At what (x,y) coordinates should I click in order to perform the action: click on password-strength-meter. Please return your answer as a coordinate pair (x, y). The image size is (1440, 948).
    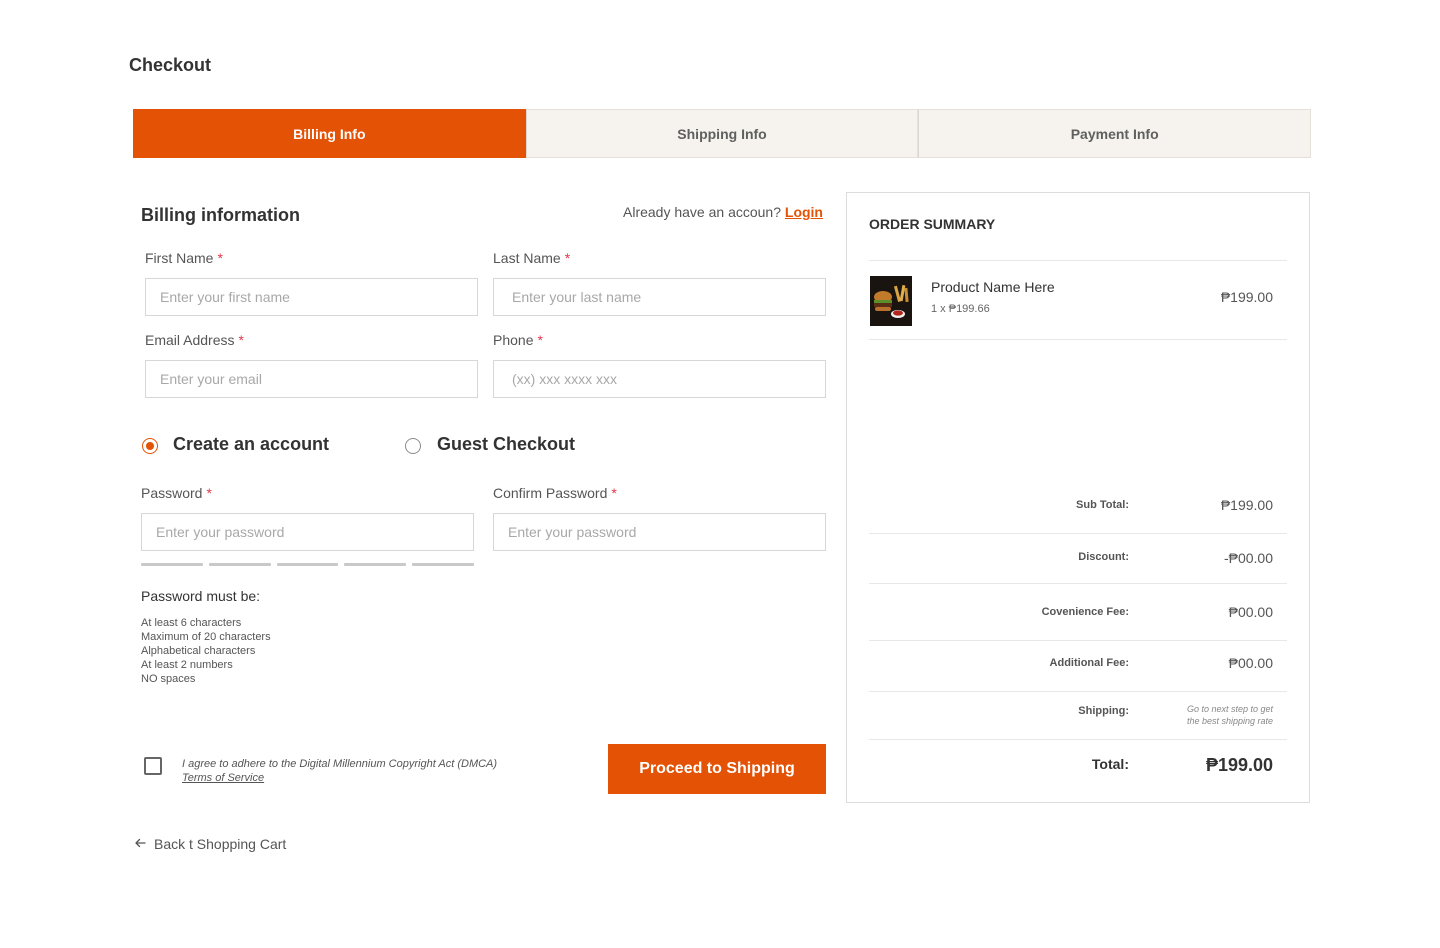
    Looking at the image, I should click on (307, 564).